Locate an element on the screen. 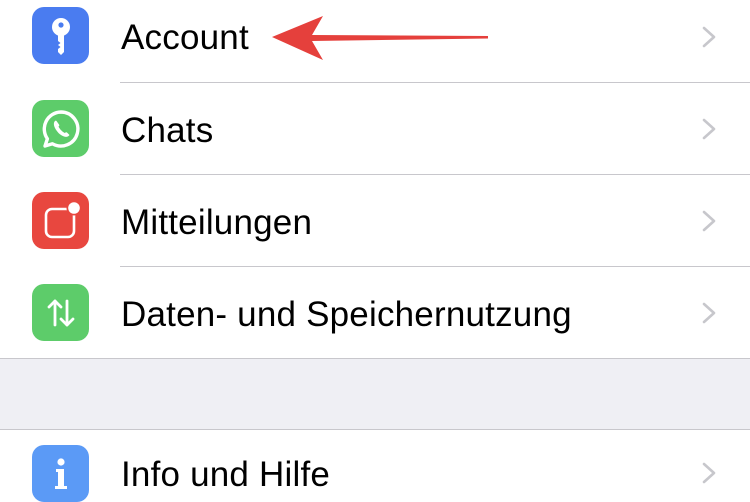 The height and width of the screenshot is (502, 750). notification-icon is located at coordinates (60, 220).